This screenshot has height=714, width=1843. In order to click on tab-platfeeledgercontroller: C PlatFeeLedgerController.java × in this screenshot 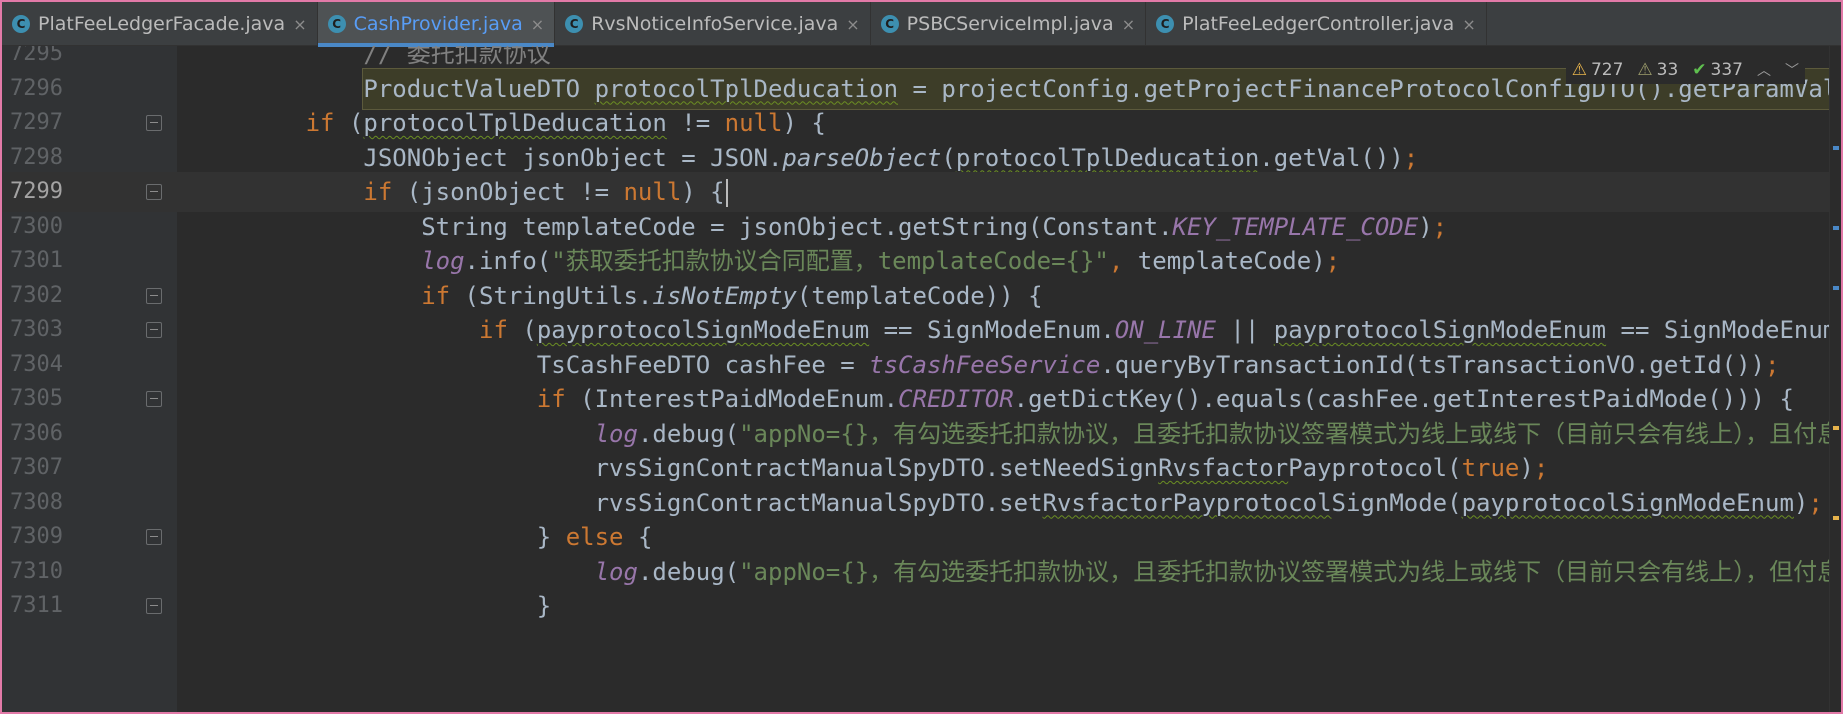, I will do `click(1316, 24)`.